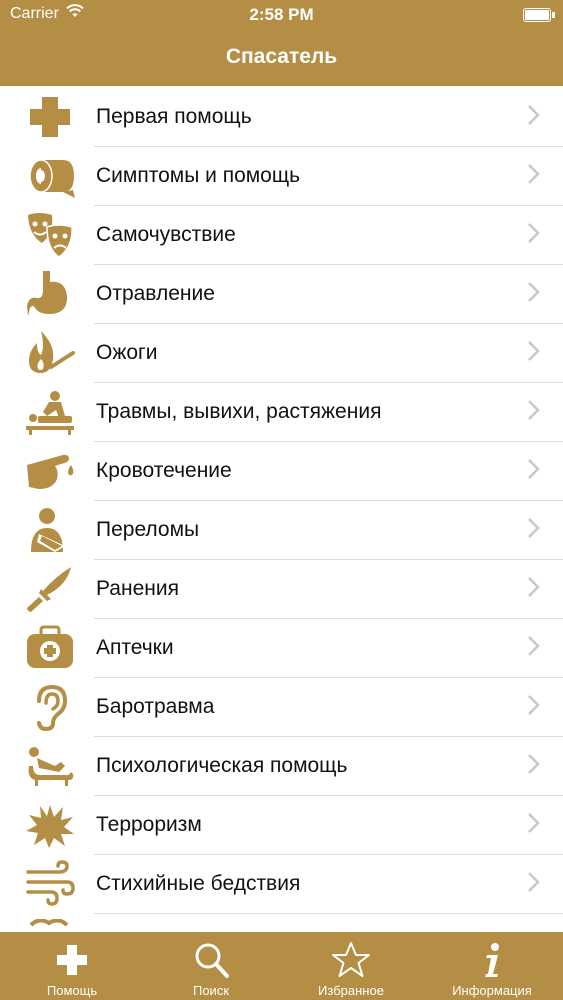  What do you see at coordinates (166, 234) in the screenshot?
I see `list-item-label: Самочувствие` at bounding box center [166, 234].